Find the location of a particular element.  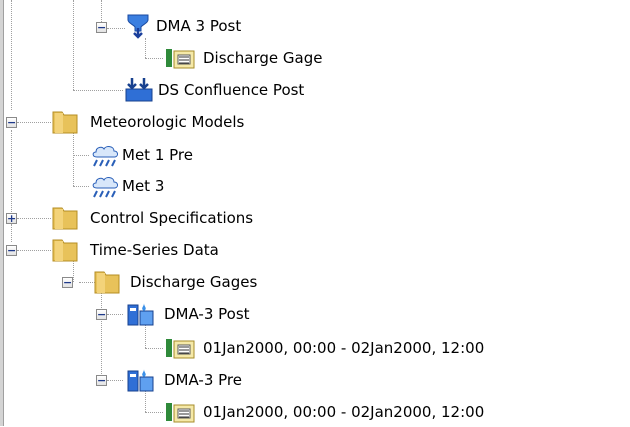

tree-node-label: Meteorologic Models is located at coordinates (167, 122).